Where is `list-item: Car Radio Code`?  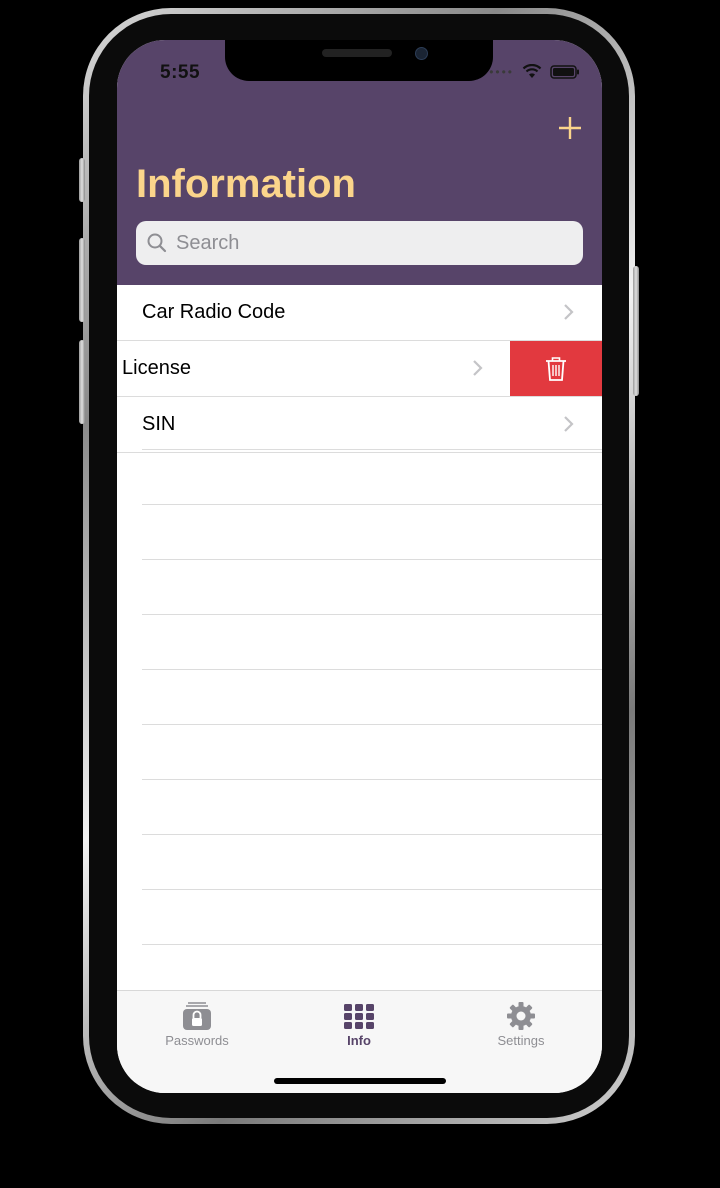 list-item: Car Radio Code is located at coordinates (359, 313).